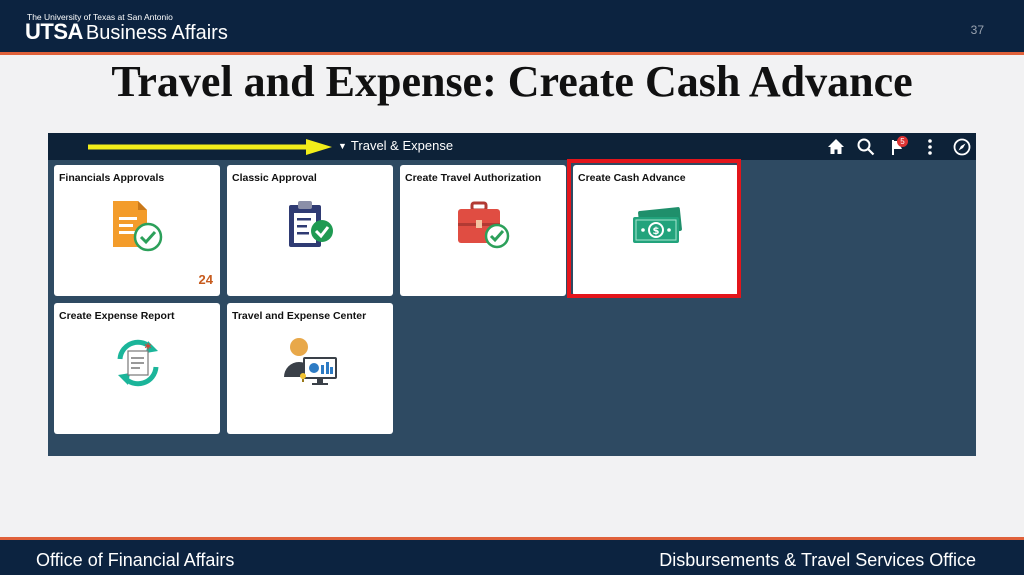 The image size is (1024, 575). I want to click on search-icon, so click(866, 147).